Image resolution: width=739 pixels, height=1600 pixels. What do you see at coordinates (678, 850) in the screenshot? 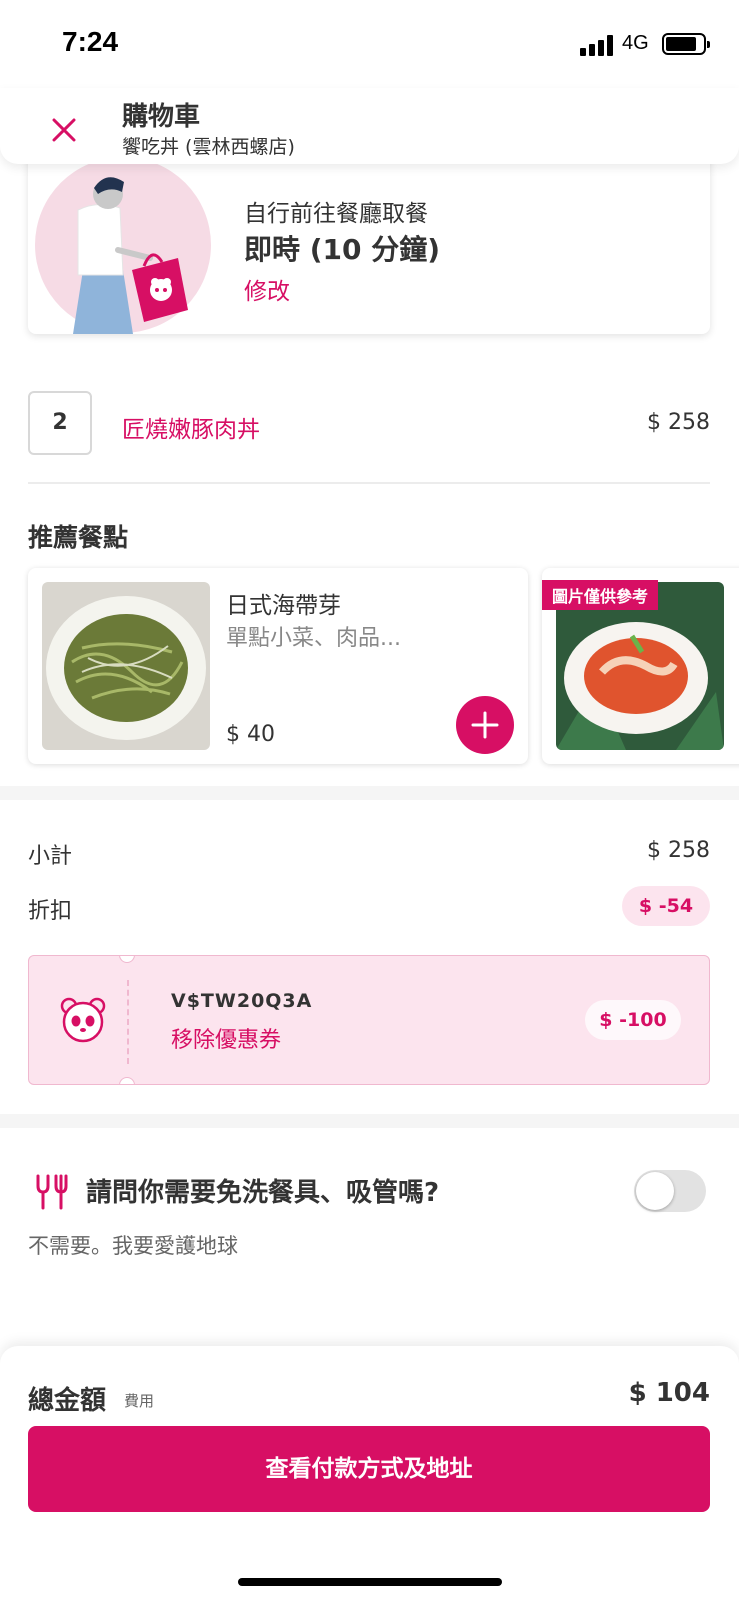
I see `subtotal-value: $ 258` at bounding box center [678, 850].